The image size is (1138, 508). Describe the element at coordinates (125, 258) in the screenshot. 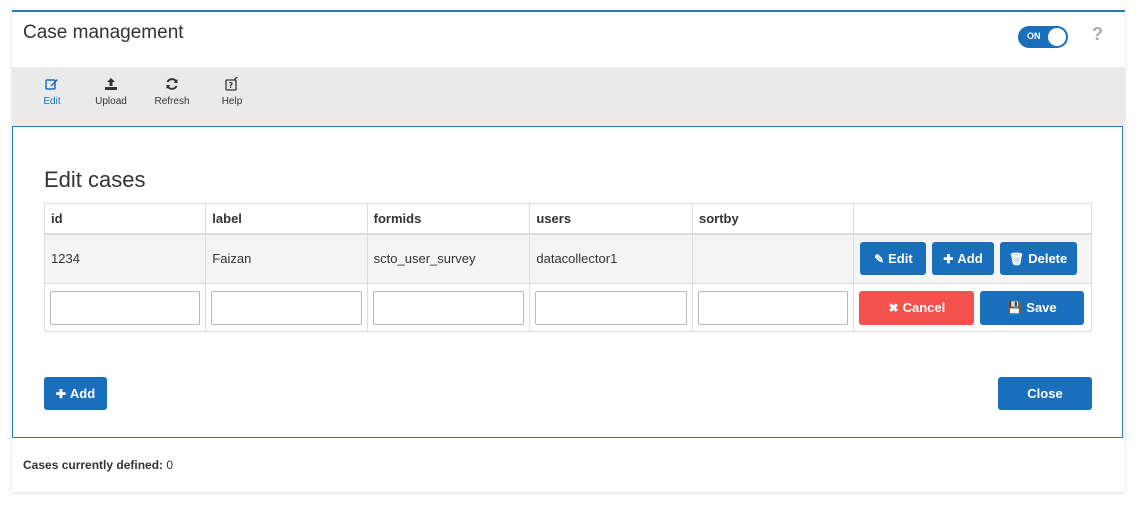

I see `cell-id: 1234` at that location.